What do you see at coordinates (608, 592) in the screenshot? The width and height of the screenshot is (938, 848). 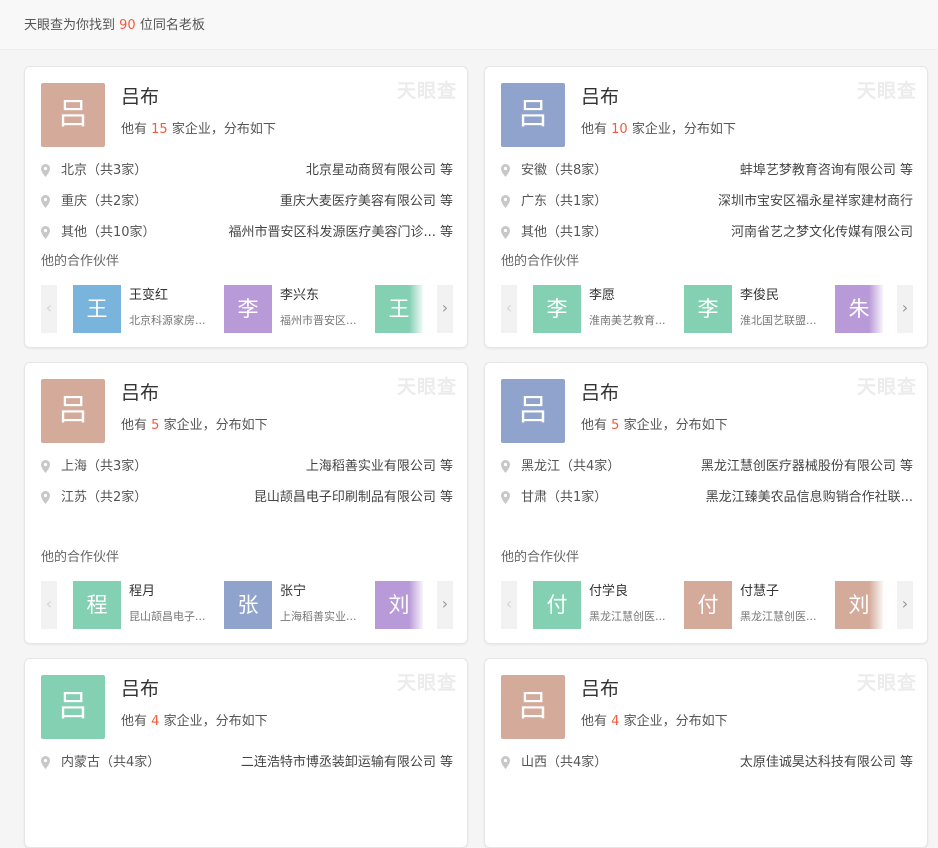 I see `partner-name: 付学良` at bounding box center [608, 592].